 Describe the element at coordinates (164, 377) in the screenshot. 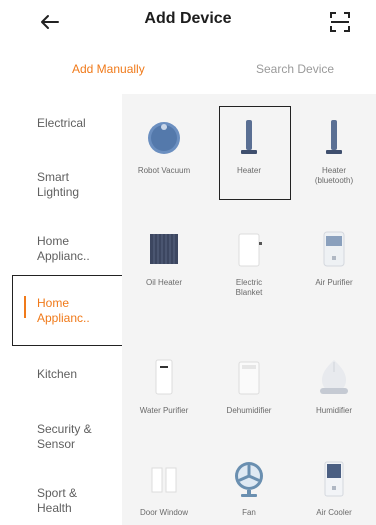

I see `water-purifier-icon` at that location.